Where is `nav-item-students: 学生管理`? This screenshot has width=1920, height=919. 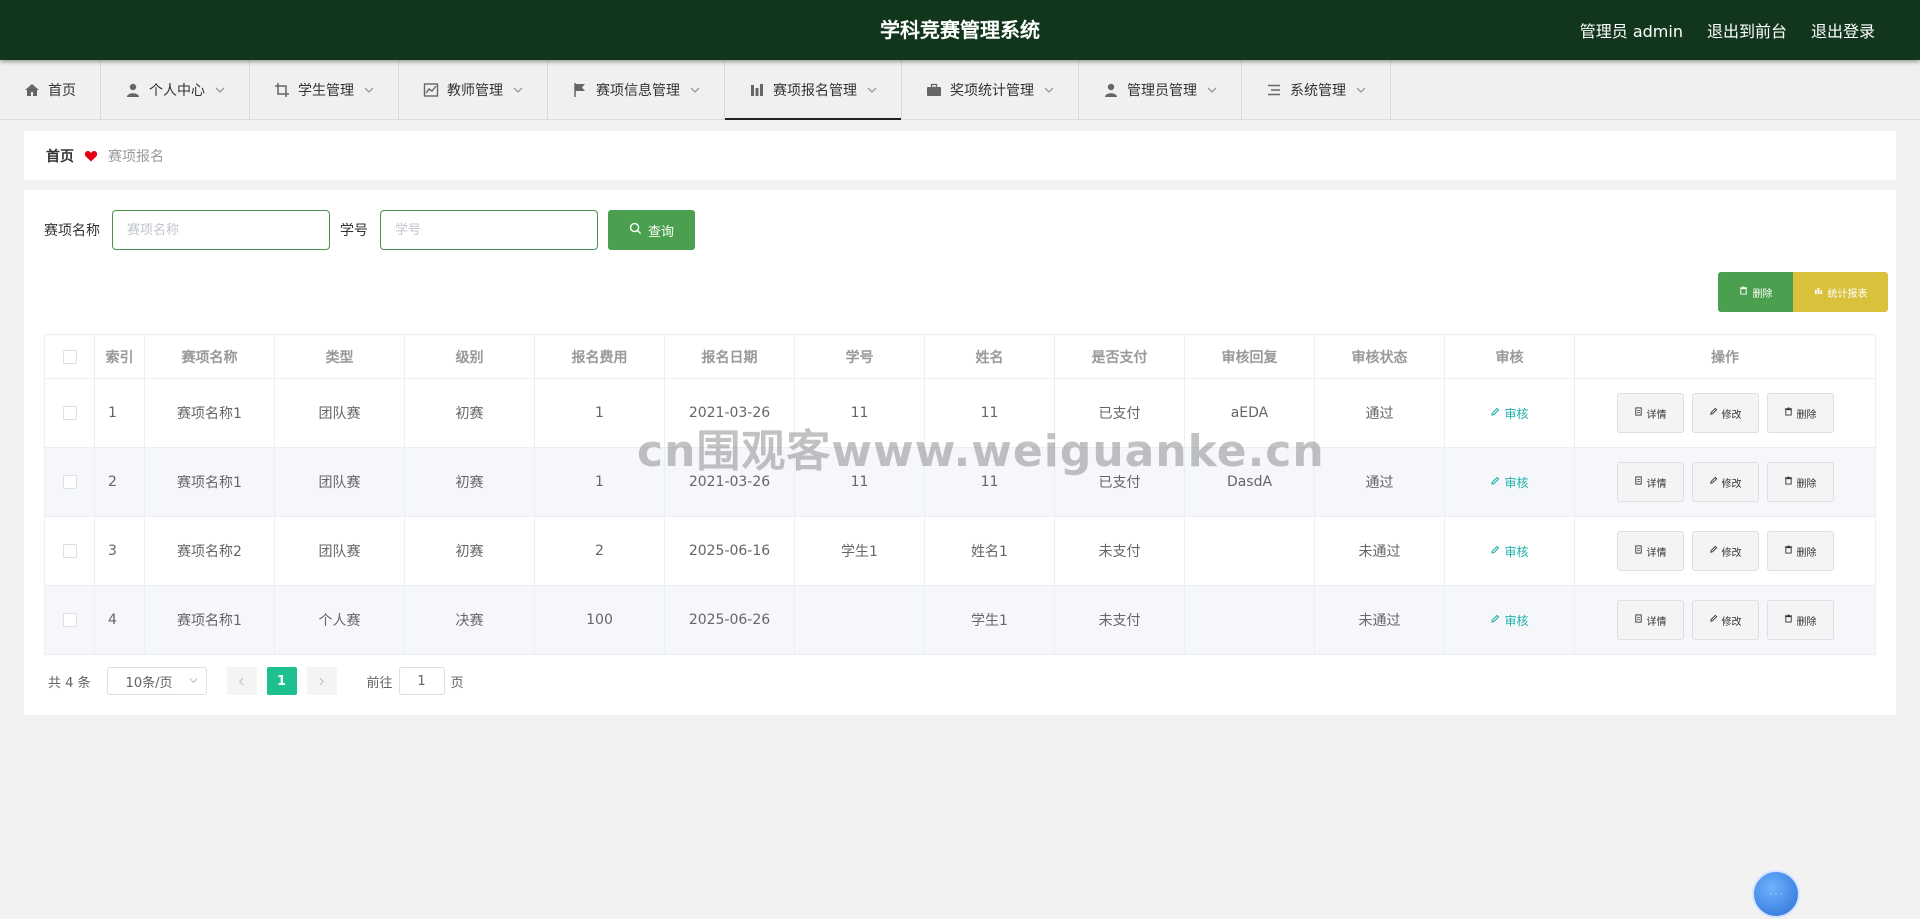 nav-item-students: 学生管理 is located at coordinates (324, 89).